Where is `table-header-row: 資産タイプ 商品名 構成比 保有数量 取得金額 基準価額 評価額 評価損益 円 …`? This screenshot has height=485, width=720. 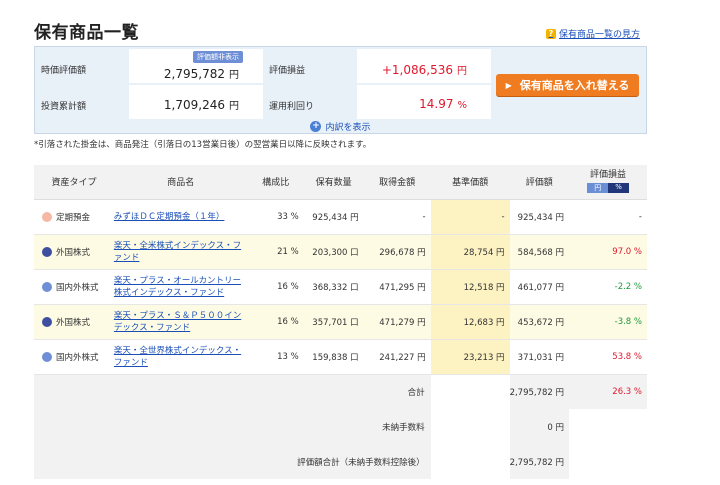 table-header-row: 資産タイプ 商品名 構成比 保有数量 取得金額 基準価額 評価額 評価損益 円 … is located at coordinates (340, 182).